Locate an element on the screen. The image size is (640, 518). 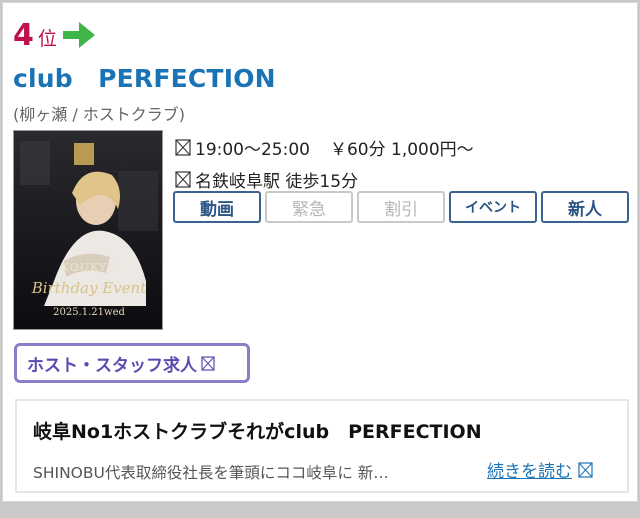
rank-number: 4 is located at coordinates (23, 35).